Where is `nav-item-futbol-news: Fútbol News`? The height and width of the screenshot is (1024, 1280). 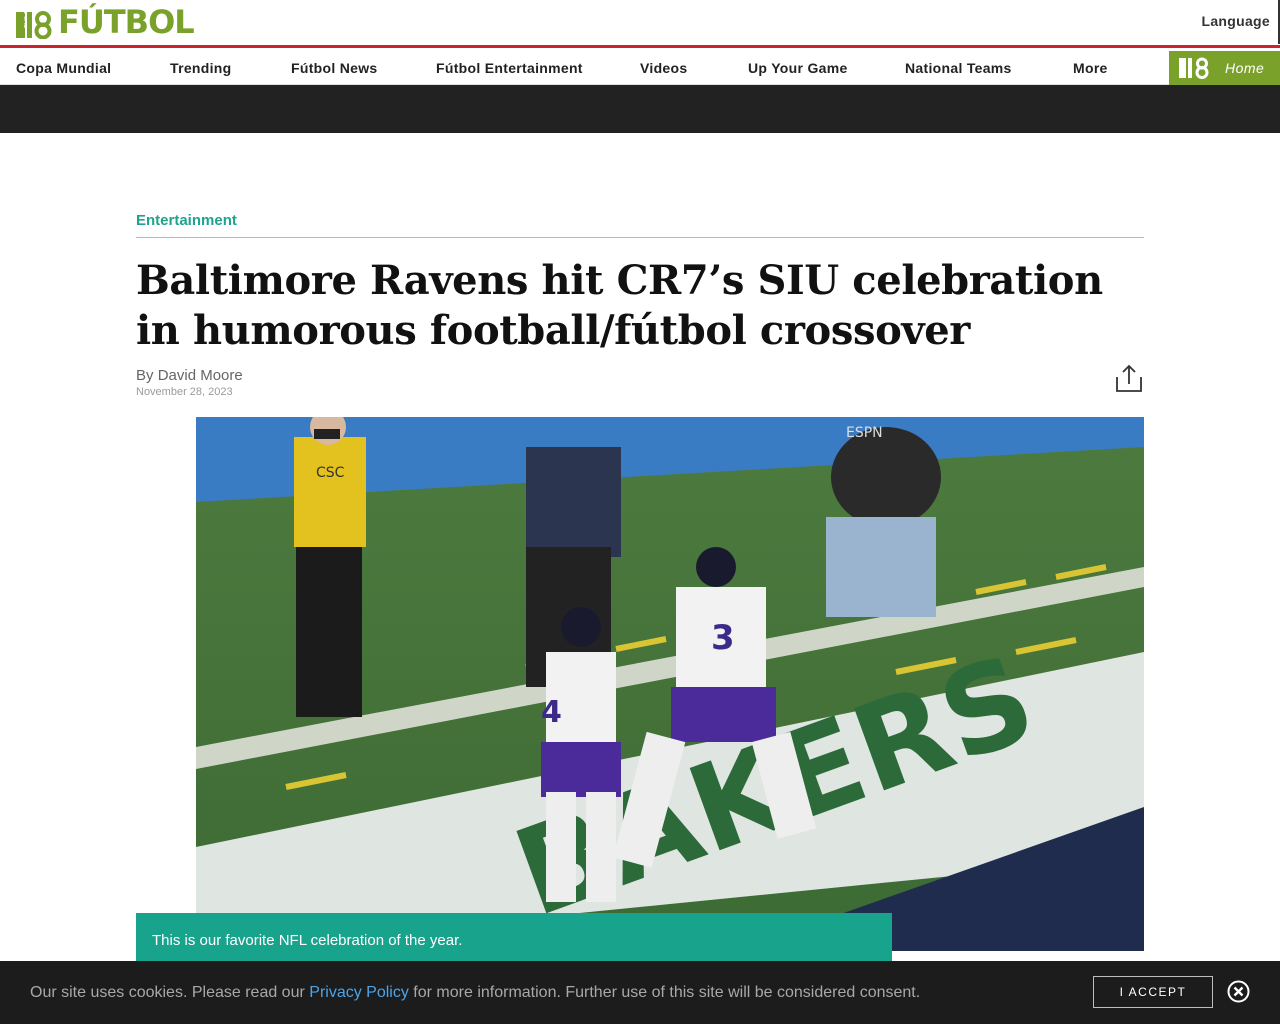
nav-item-futbol-news: Fútbol News is located at coordinates (334, 68).